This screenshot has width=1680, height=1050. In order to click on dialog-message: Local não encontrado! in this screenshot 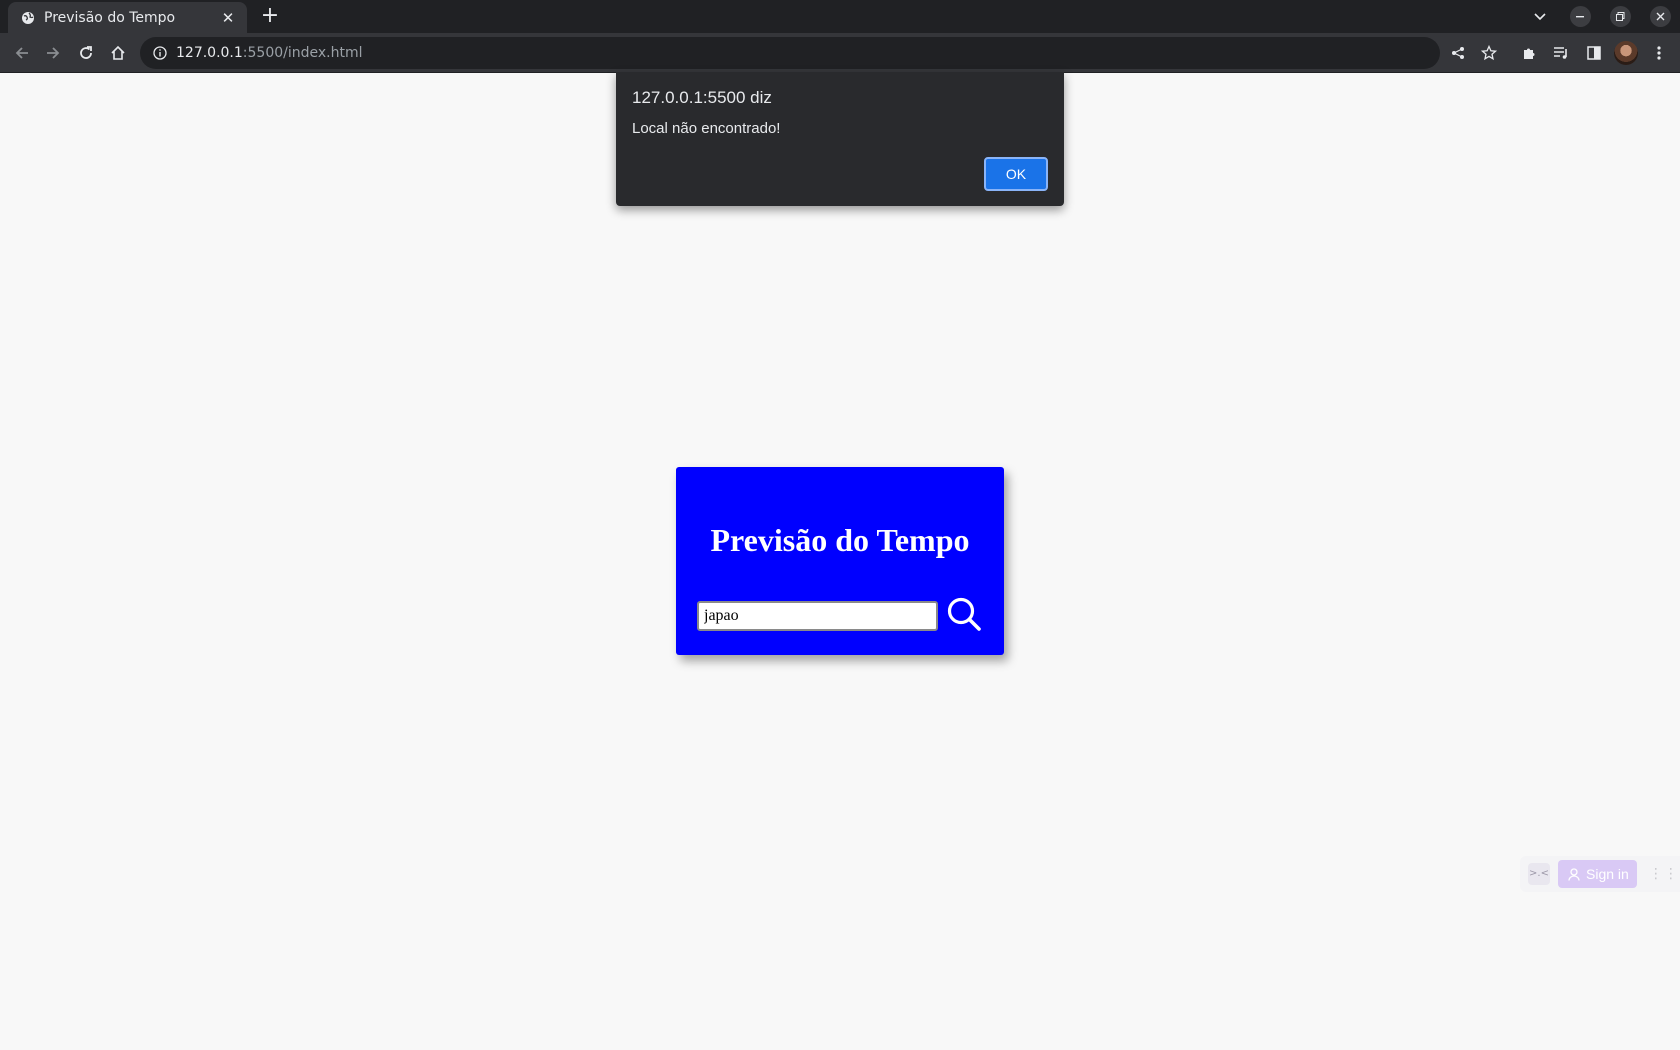, I will do `click(706, 128)`.